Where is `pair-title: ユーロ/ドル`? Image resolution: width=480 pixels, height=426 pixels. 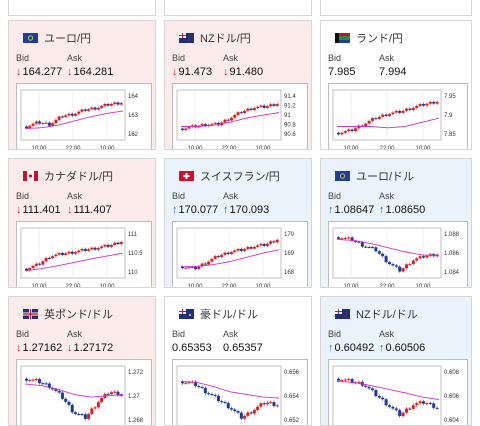
pair-title: ユーロ/ドル is located at coordinates (374, 176).